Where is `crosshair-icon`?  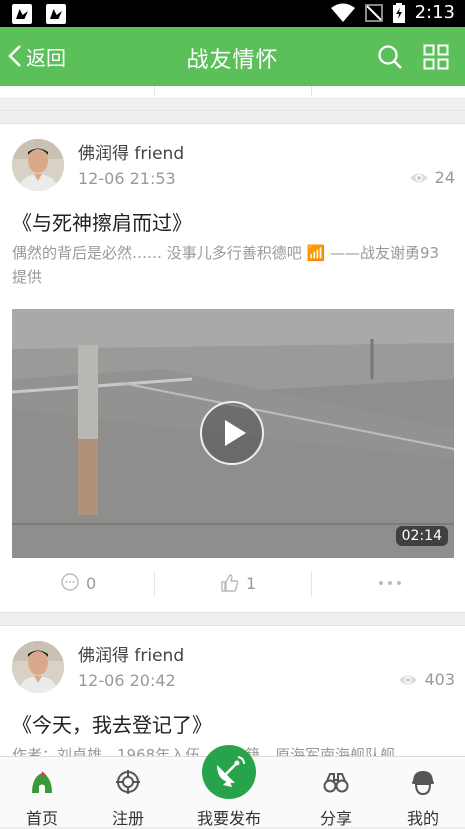 crosshair-icon is located at coordinates (128, 782).